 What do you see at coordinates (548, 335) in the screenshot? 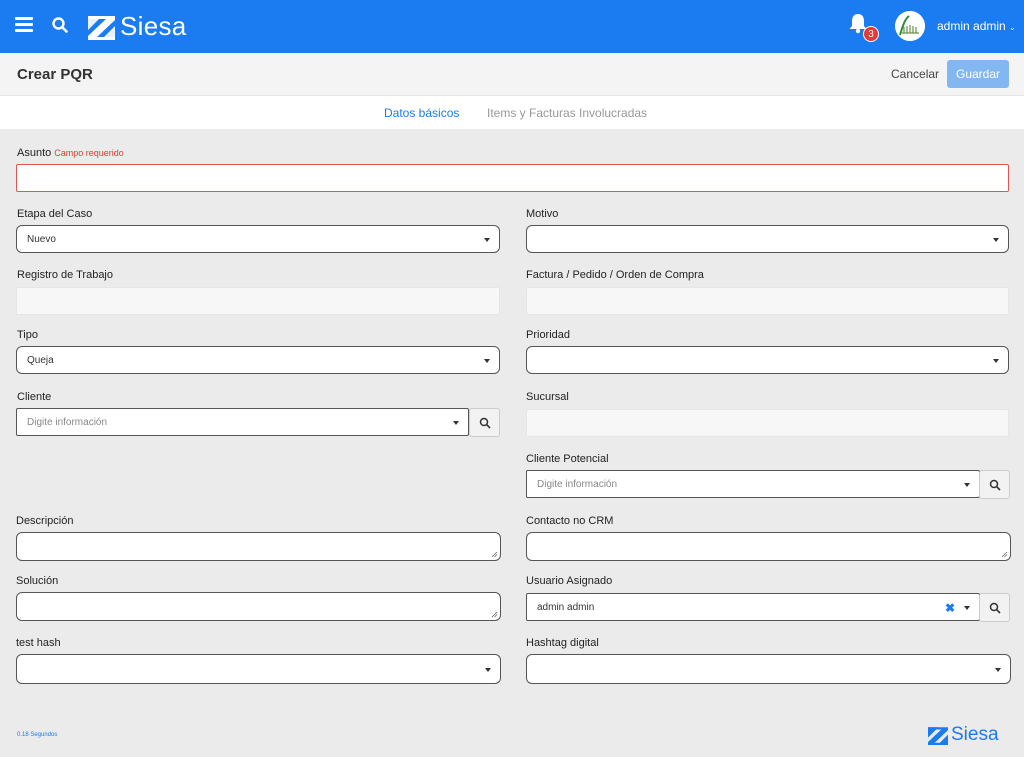
I see `prioridad-label: Prioridad` at bounding box center [548, 335].